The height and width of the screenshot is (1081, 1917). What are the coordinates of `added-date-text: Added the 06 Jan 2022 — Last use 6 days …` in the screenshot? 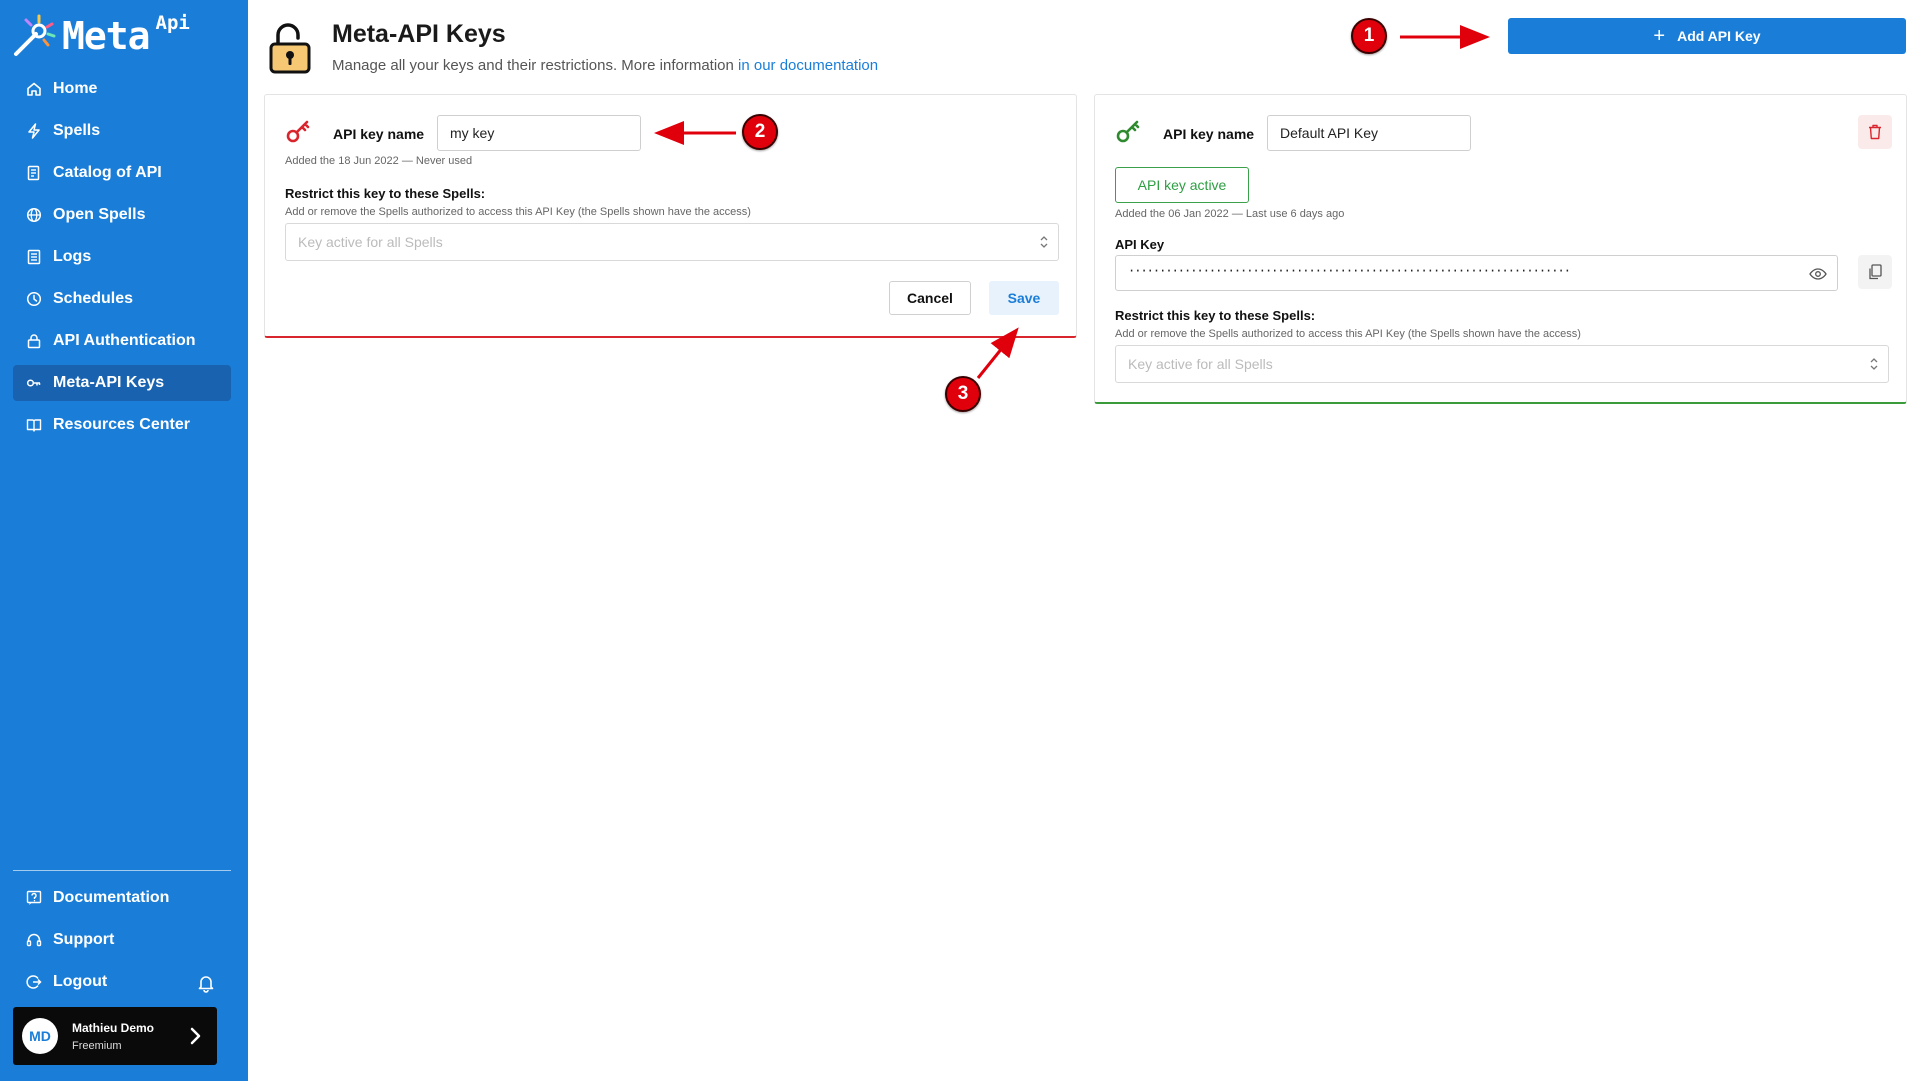 It's located at (1230, 214).